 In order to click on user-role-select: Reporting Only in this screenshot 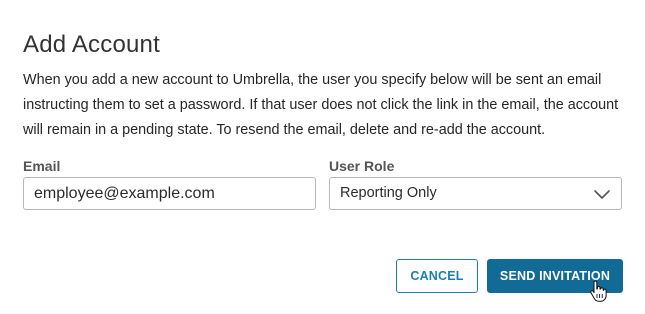, I will do `click(475, 193)`.